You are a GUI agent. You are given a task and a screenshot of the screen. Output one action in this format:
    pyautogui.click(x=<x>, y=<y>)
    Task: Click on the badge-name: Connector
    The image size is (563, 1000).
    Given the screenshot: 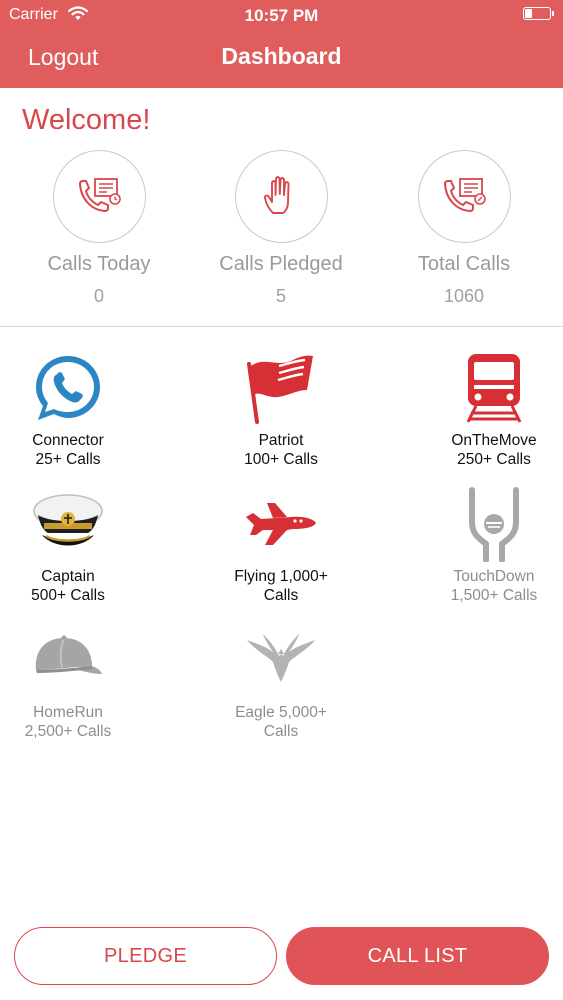 What is the action you would take?
    pyautogui.click(x=68, y=440)
    